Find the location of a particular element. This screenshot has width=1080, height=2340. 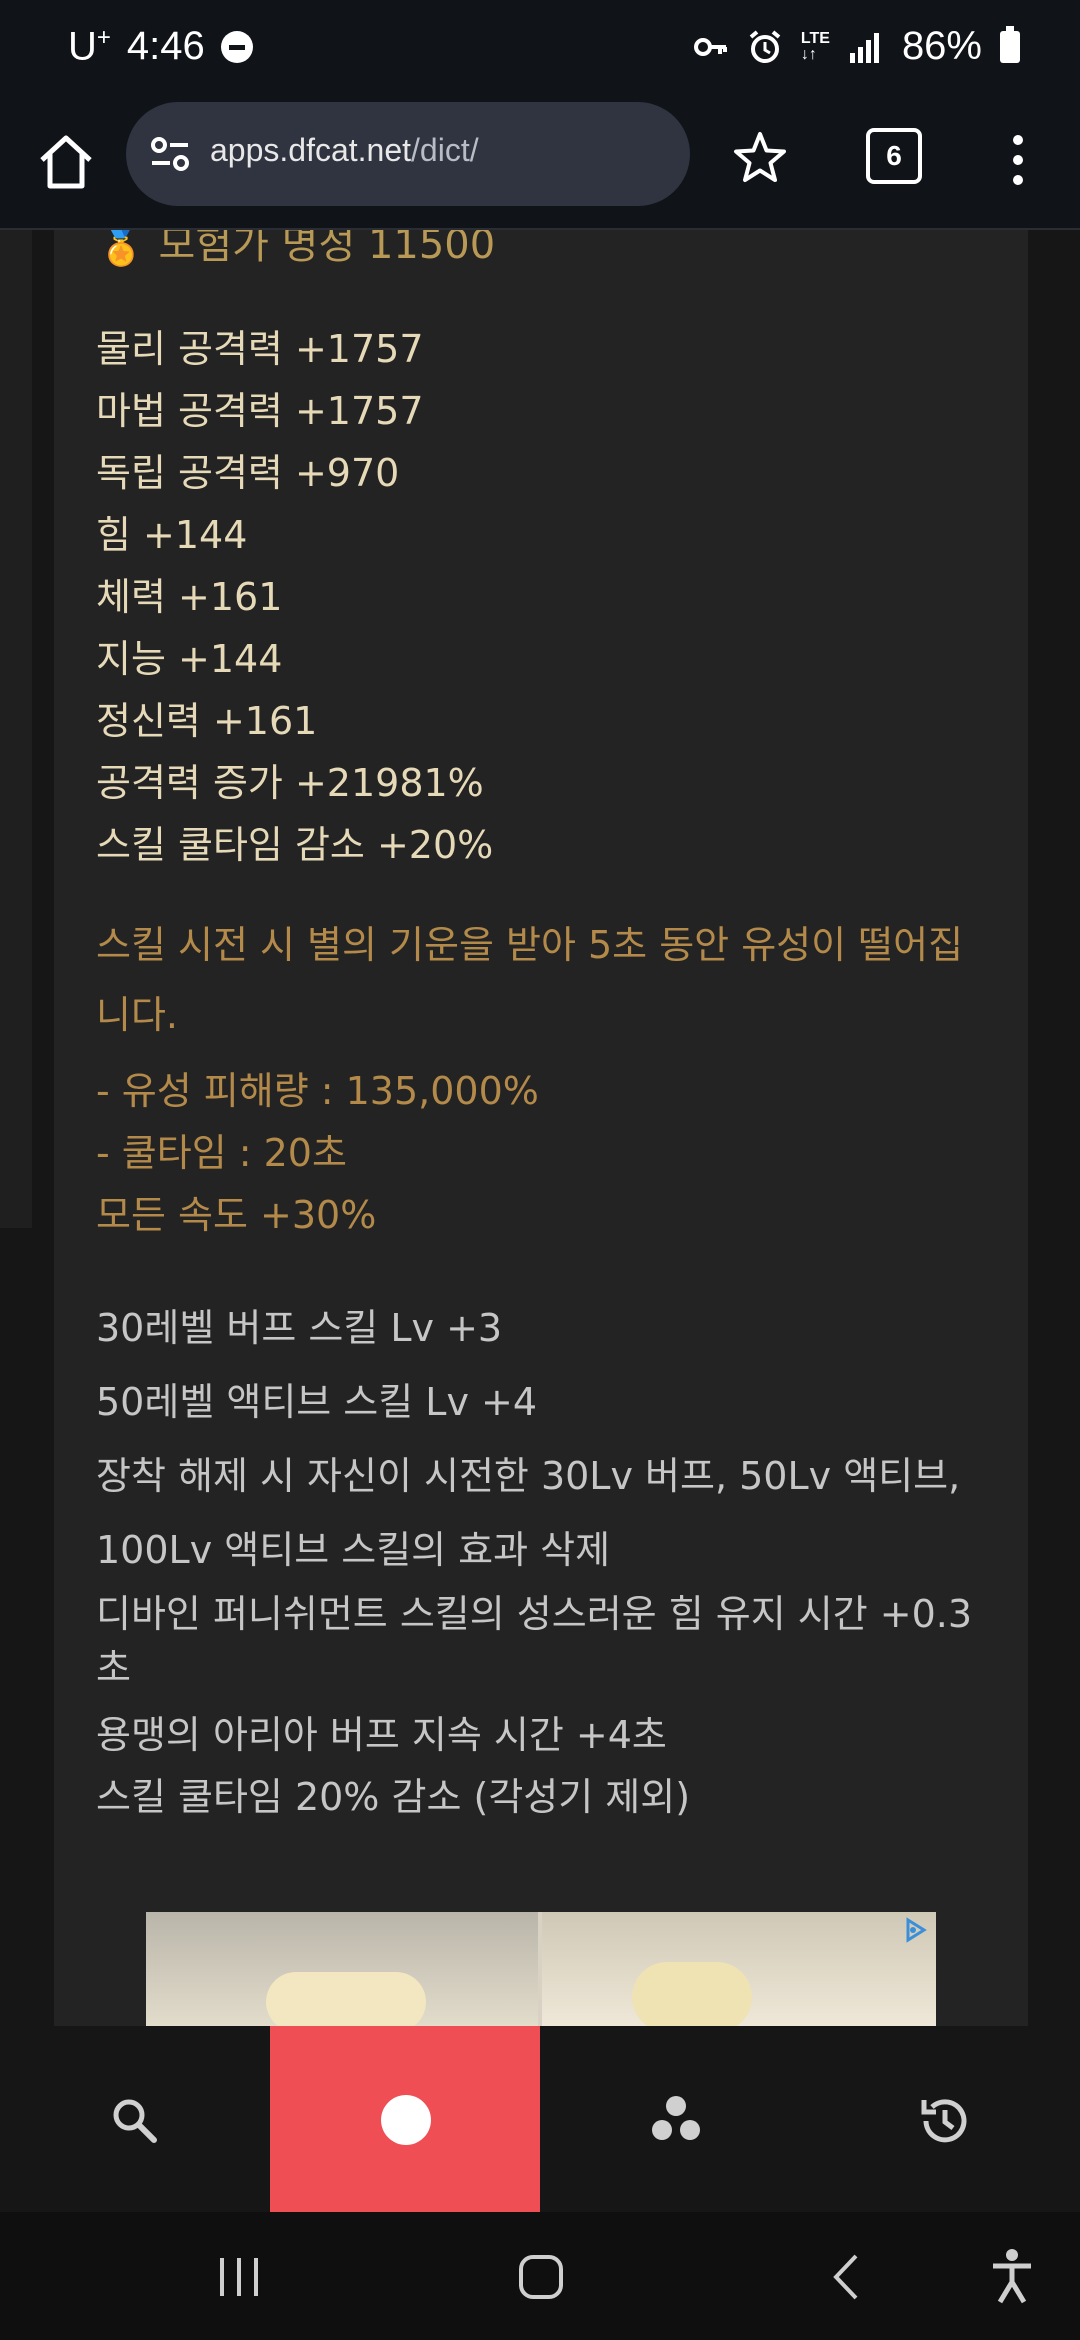

stat-strength: 힘 +144 is located at coordinates (172, 535).